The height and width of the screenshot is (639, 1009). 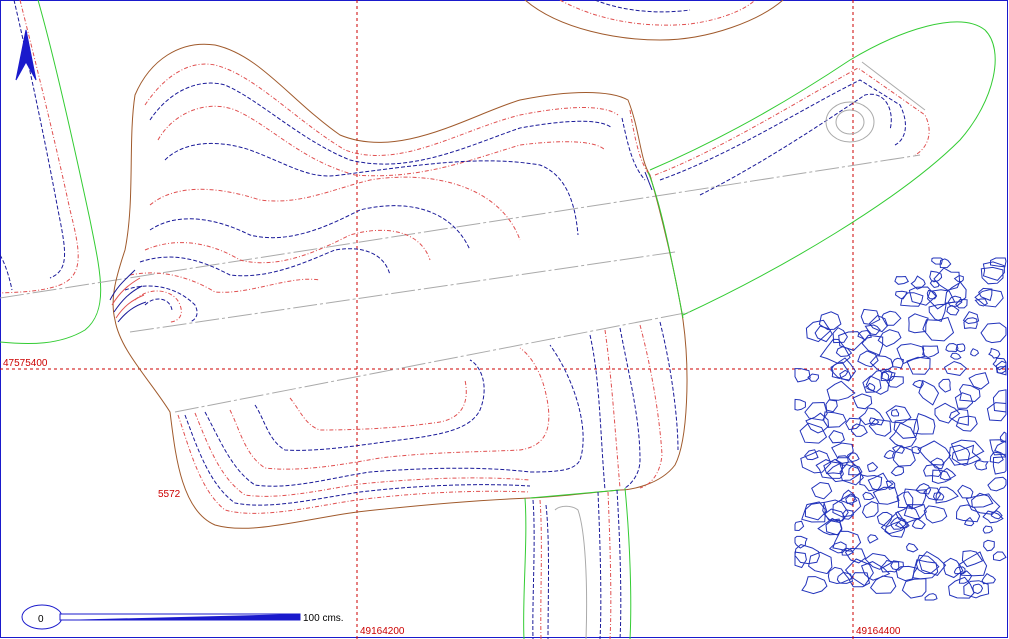 What do you see at coordinates (51, 172) in the screenshot?
I see `top-left-feature` at bounding box center [51, 172].